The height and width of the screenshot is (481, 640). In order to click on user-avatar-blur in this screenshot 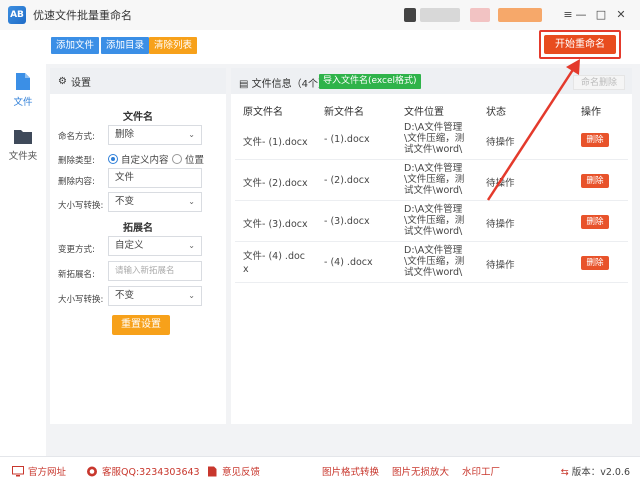, I will do `click(410, 15)`.